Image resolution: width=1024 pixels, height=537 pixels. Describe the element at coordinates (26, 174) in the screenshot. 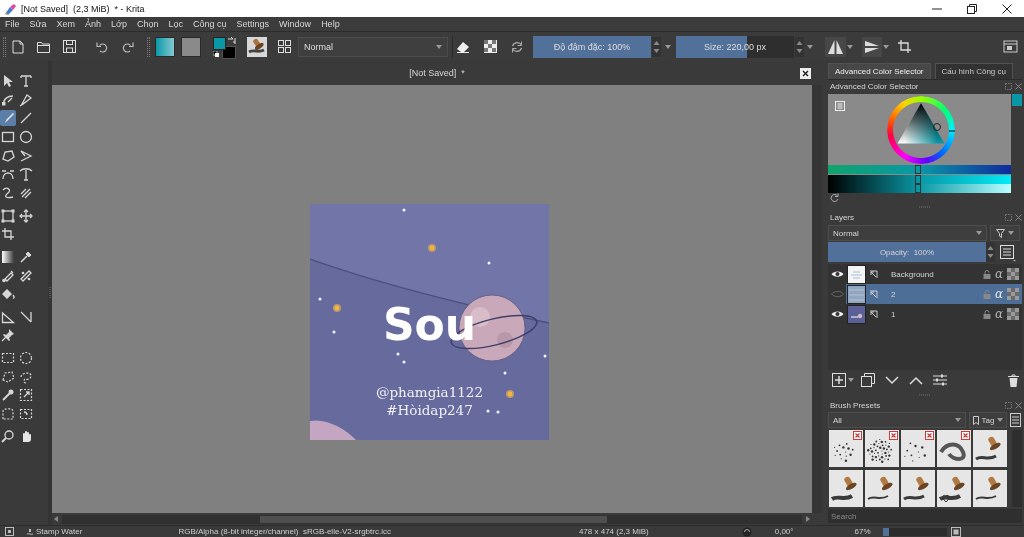

I see `freehand-path-icon` at that location.